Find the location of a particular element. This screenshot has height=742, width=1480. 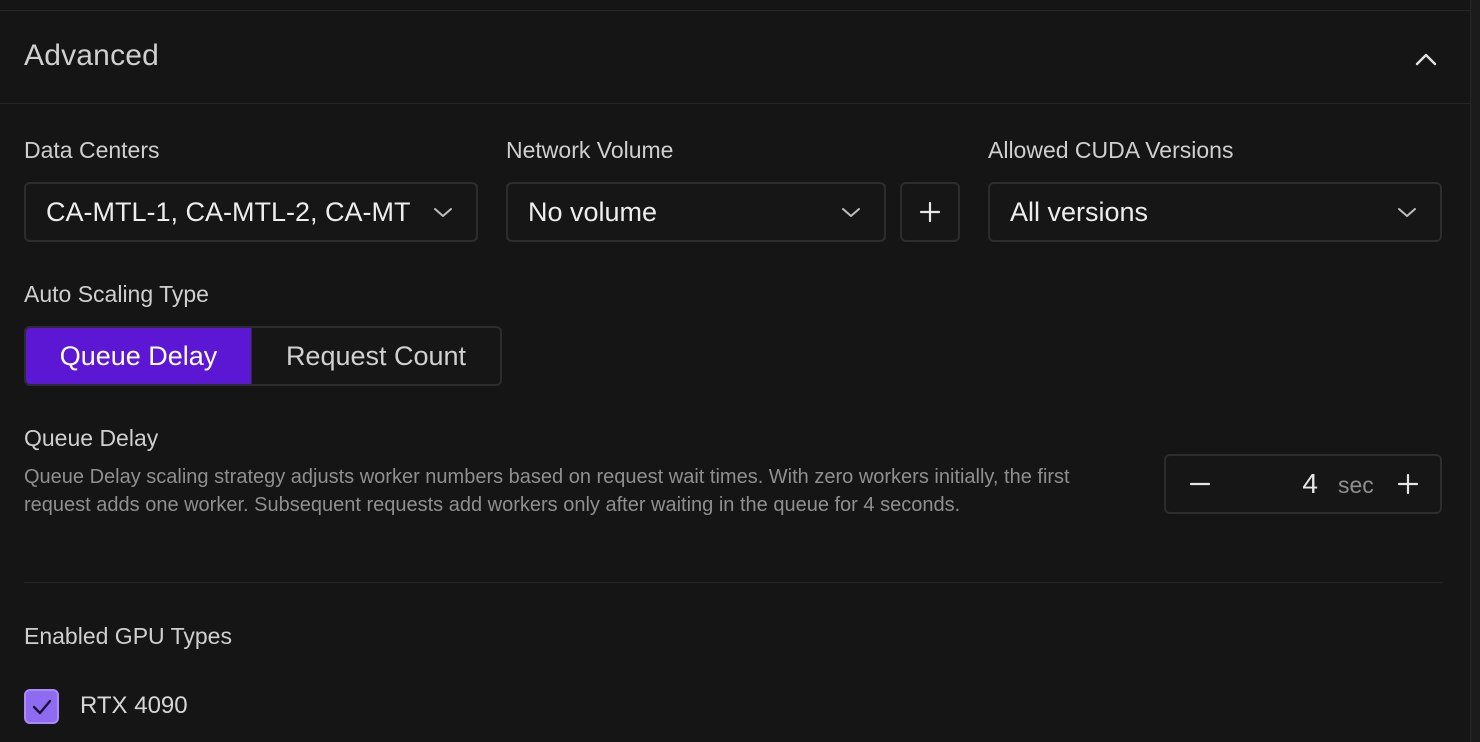

check-icon is located at coordinates (41, 706).